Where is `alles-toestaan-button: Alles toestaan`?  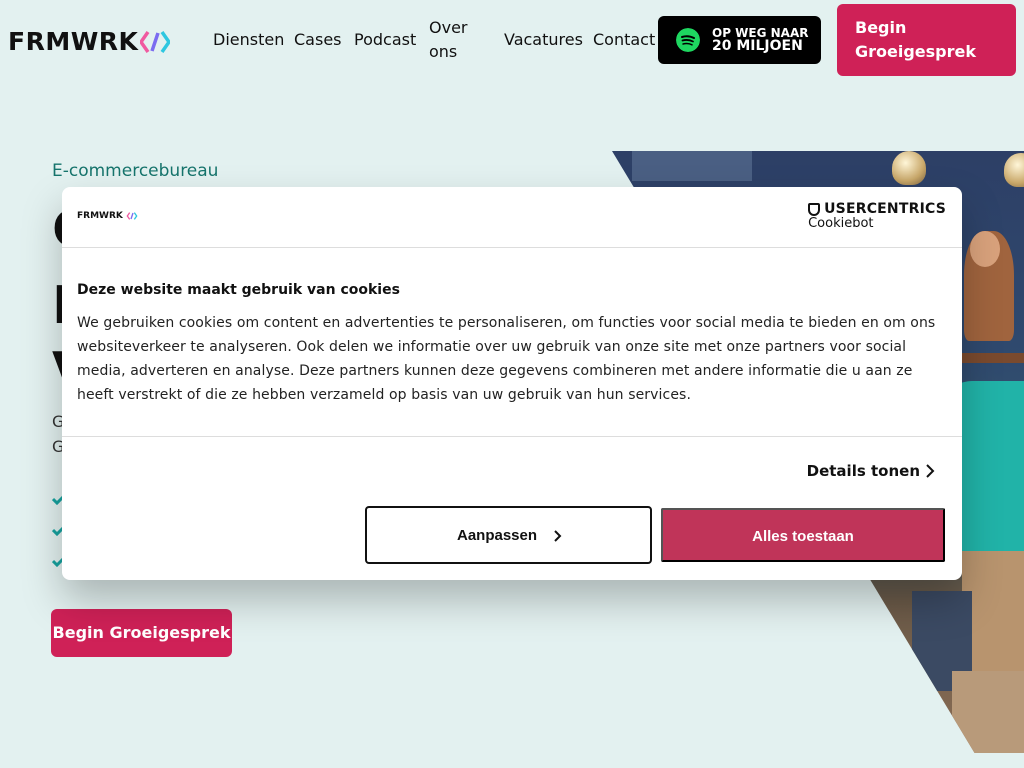 alles-toestaan-button: Alles toestaan is located at coordinates (803, 535).